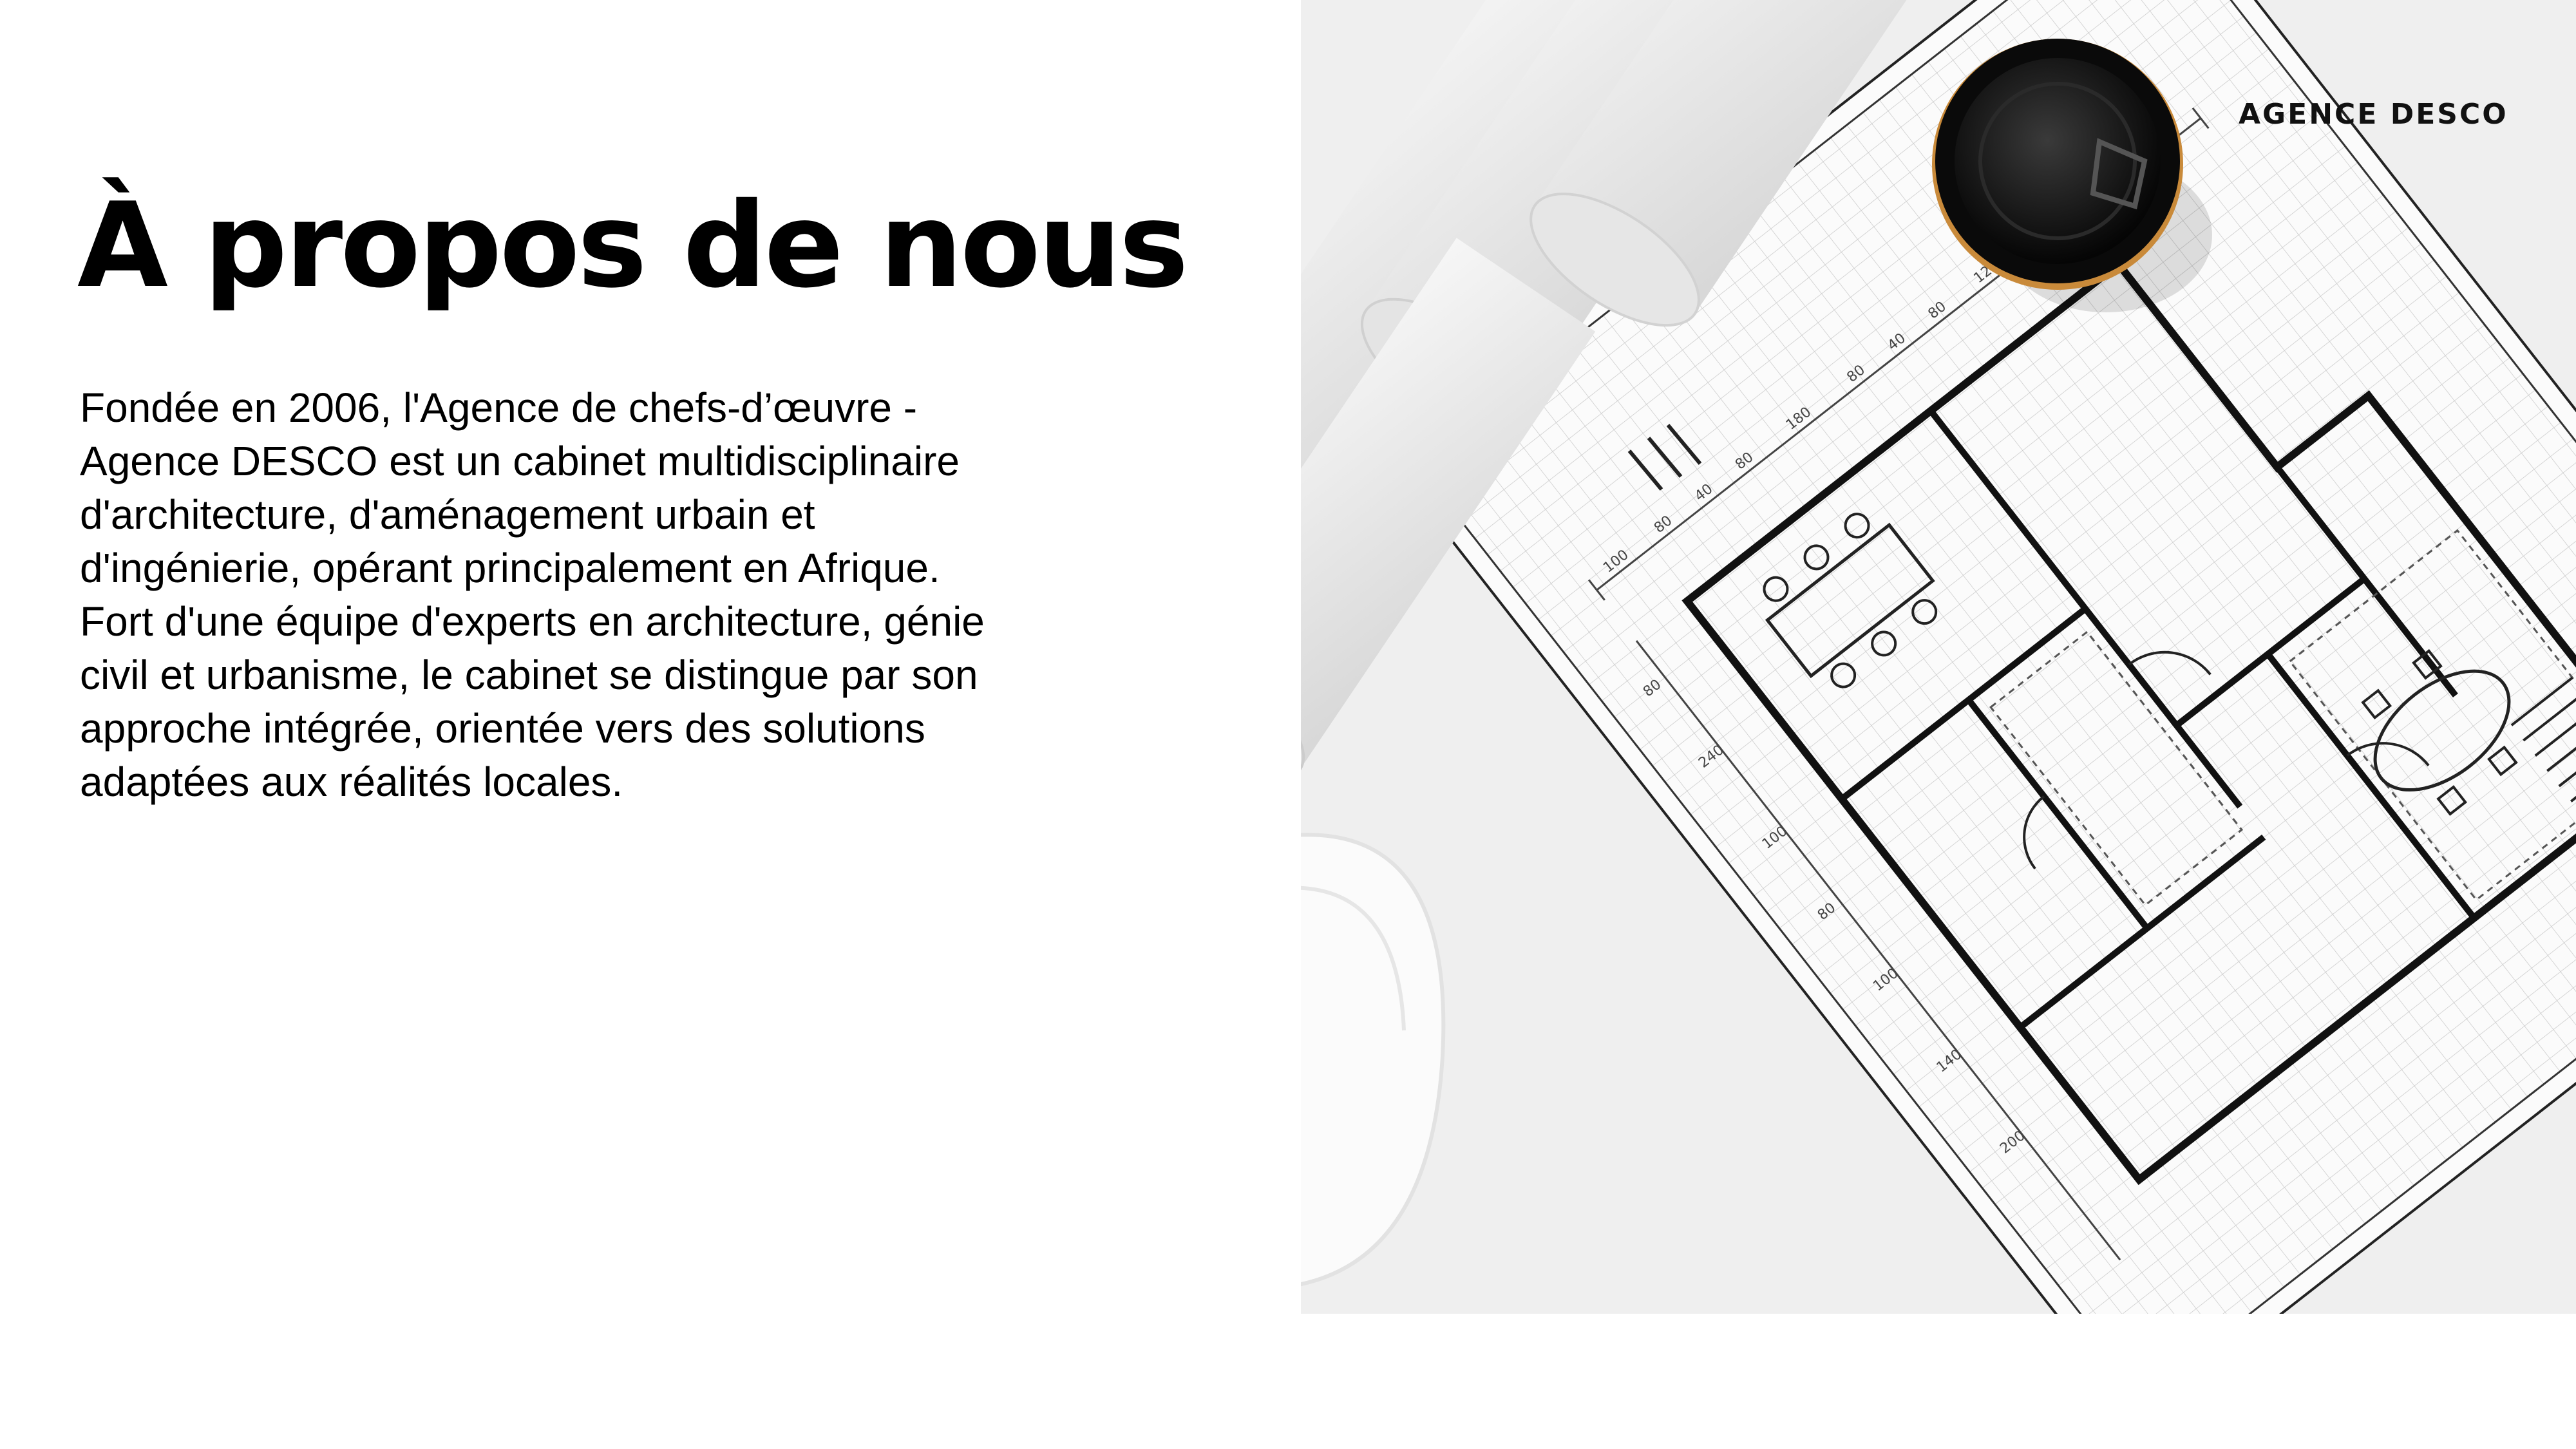  I want to click on page-title: À propos de nous, so click(633, 246).